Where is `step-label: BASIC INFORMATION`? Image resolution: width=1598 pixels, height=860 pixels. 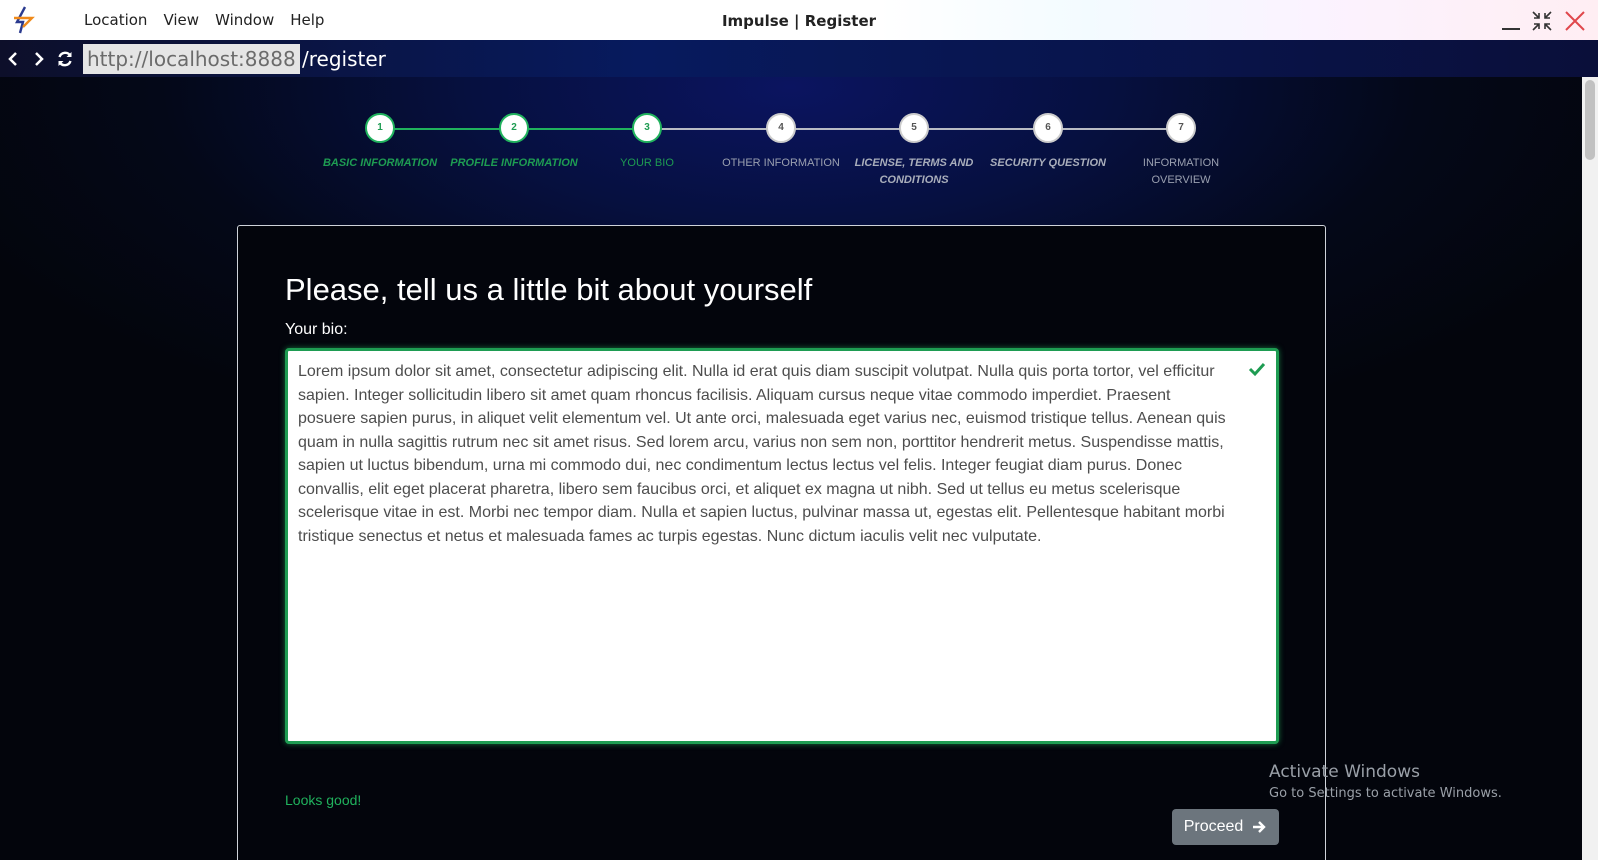
step-label: BASIC INFORMATION is located at coordinates (380, 163).